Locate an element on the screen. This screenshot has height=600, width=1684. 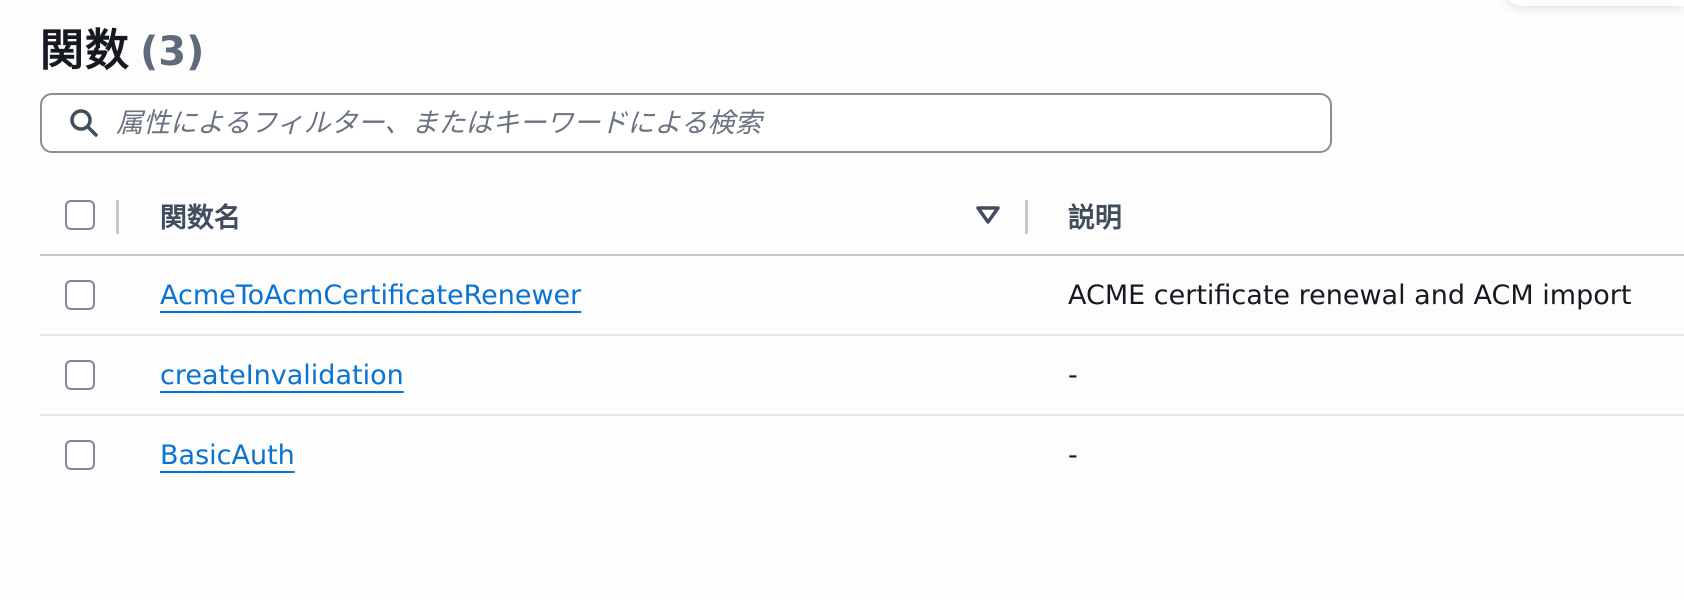
function-count: (3) is located at coordinates (172, 52).